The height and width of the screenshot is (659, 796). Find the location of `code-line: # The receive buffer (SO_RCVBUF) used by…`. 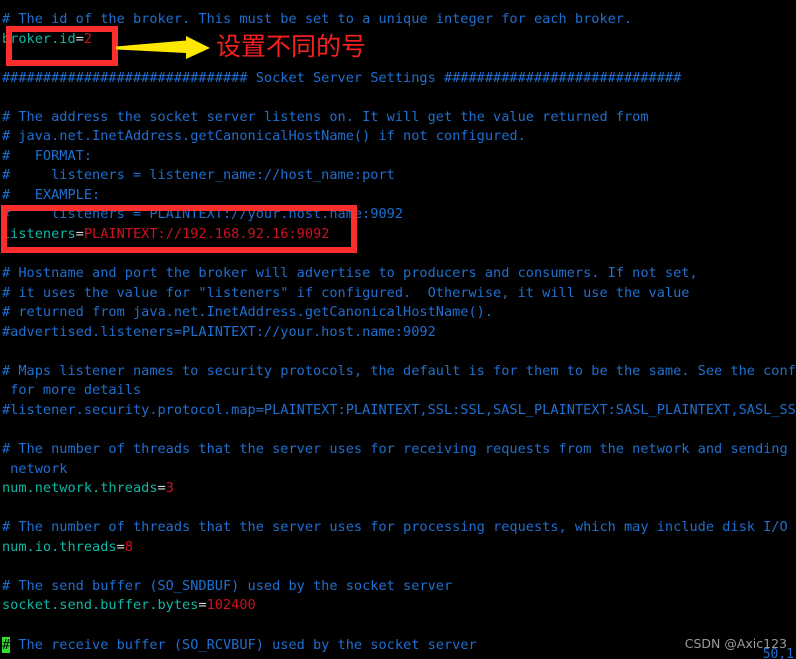

code-line: # The receive buffer (SO_RCVBUF) used by… is located at coordinates (399, 646).